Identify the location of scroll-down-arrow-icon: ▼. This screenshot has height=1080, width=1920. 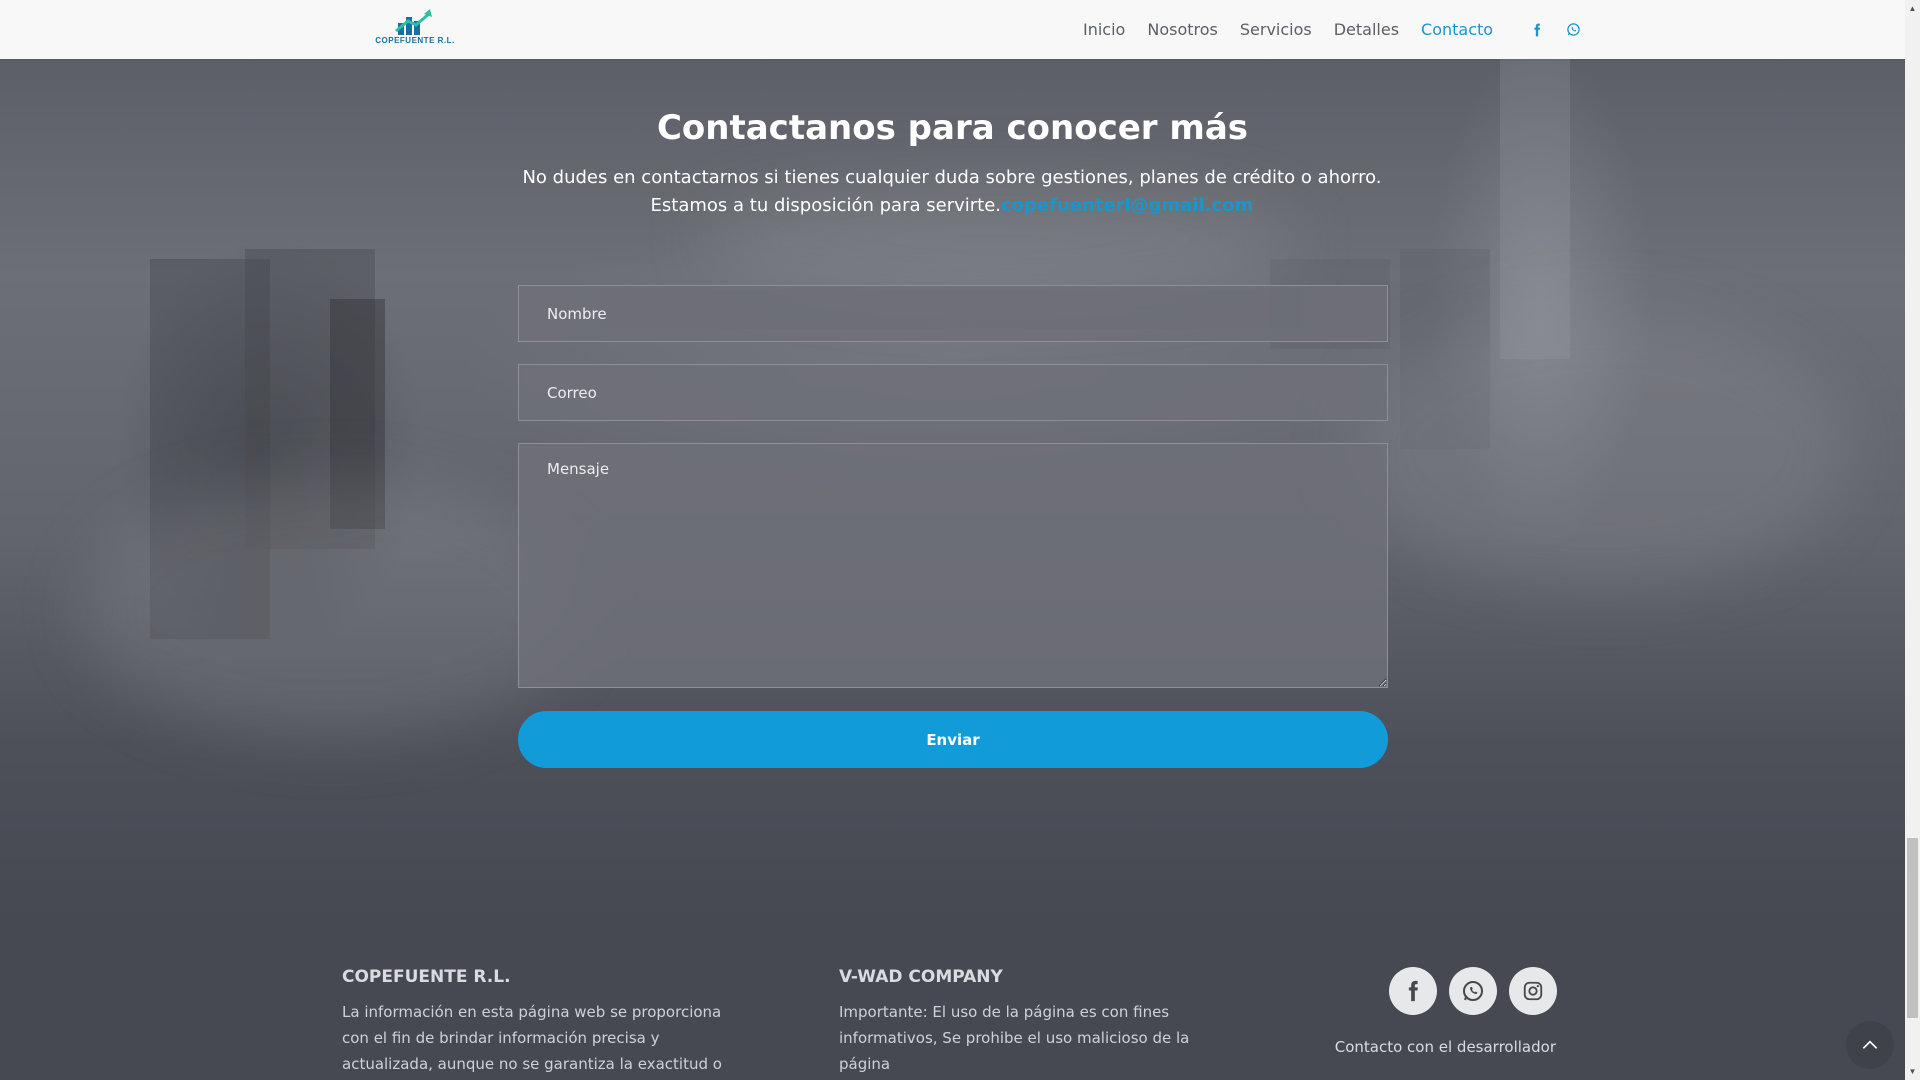
(1912, 1071).